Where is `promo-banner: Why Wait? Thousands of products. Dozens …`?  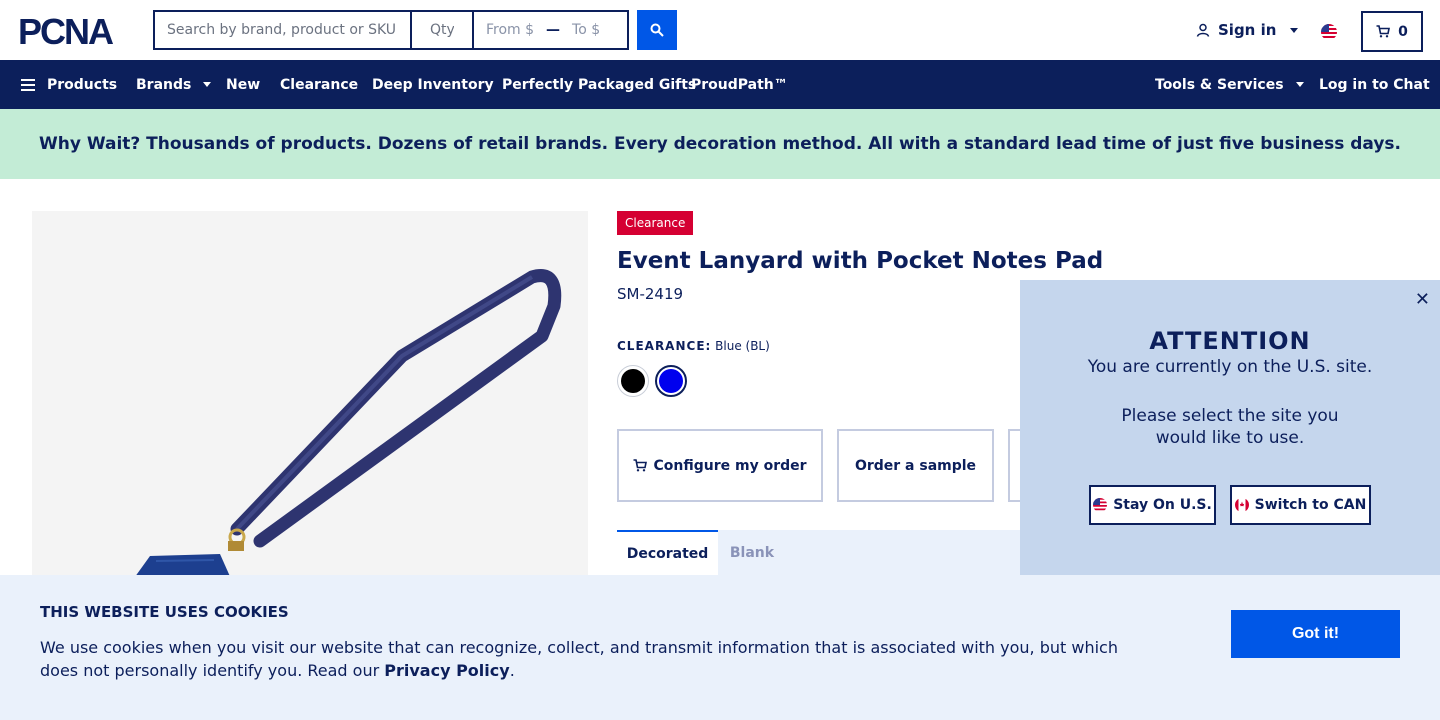 promo-banner: Why Wait? Thousands of products. Dozens … is located at coordinates (720, 144).